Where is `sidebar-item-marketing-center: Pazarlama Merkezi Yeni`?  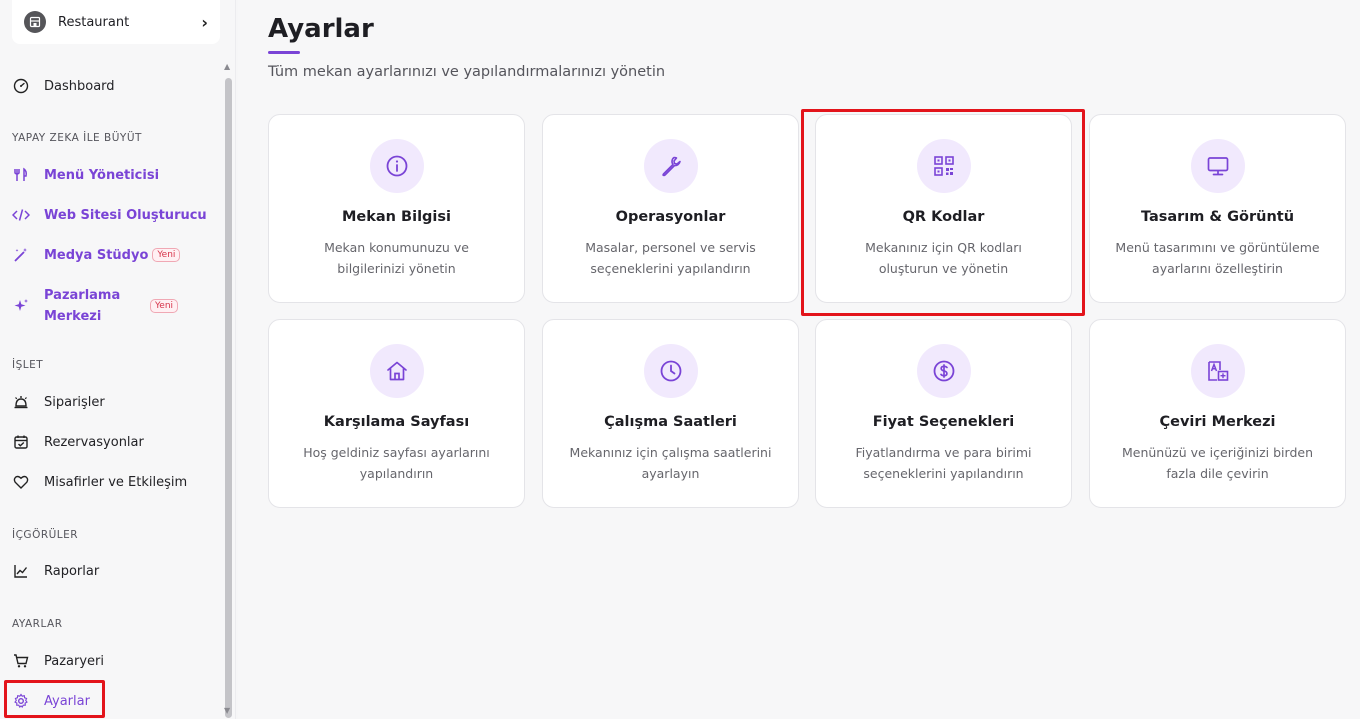 sidebar-item-marketing-center: Pazarlama Merkezi Yeni is located at coordinates (111, 306).